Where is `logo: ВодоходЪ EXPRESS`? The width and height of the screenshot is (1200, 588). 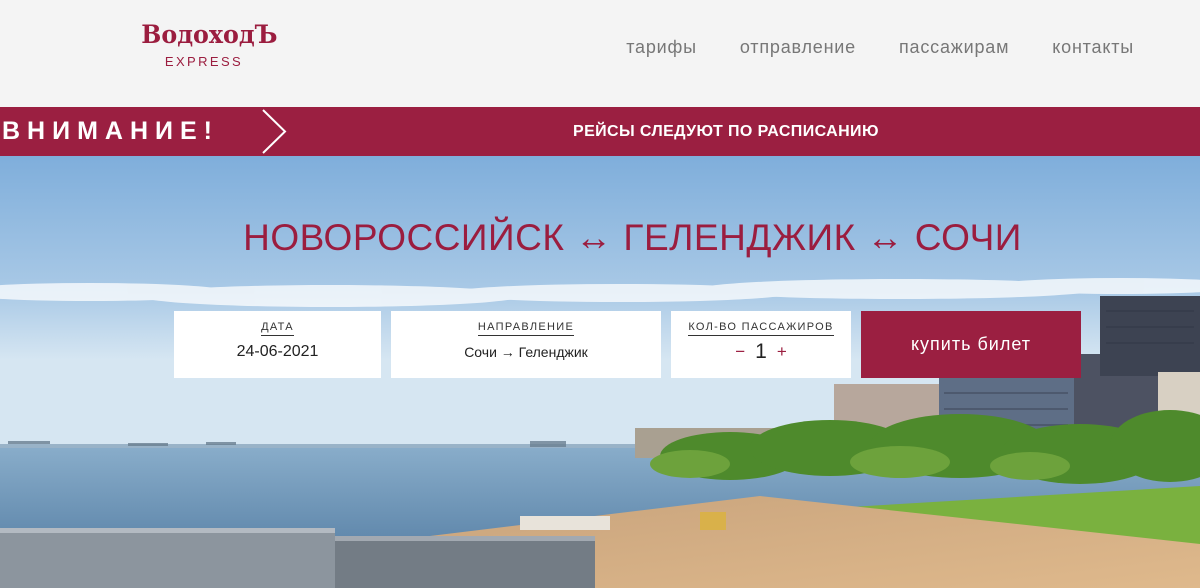
logo: ВодоходЪ EXPRESS is located at coordinates (208, 45).